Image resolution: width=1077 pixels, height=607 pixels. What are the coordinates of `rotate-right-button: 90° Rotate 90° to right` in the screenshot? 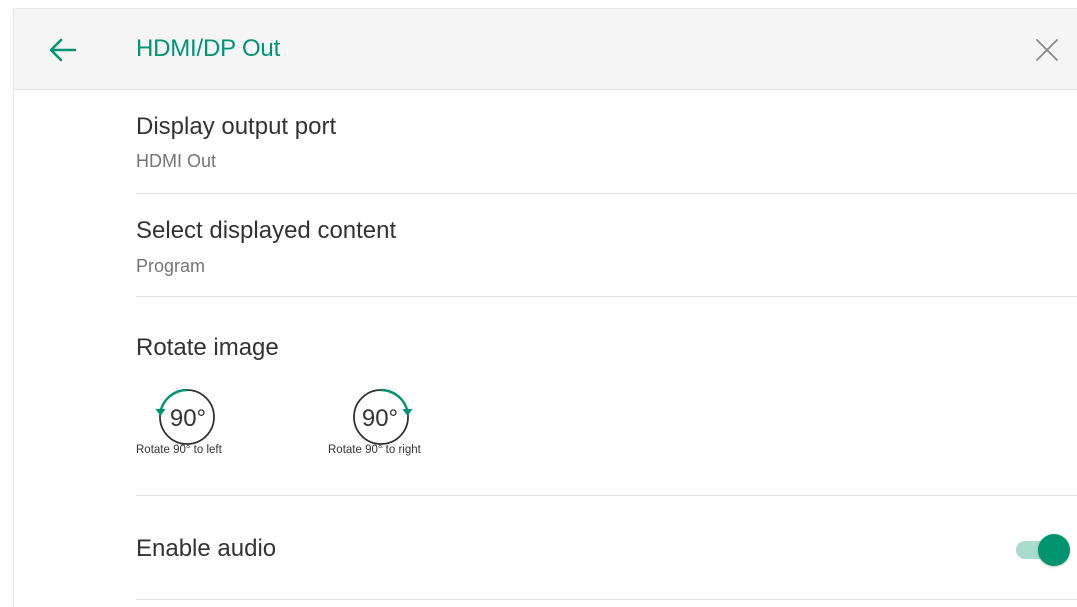 It's located at (391, 396).